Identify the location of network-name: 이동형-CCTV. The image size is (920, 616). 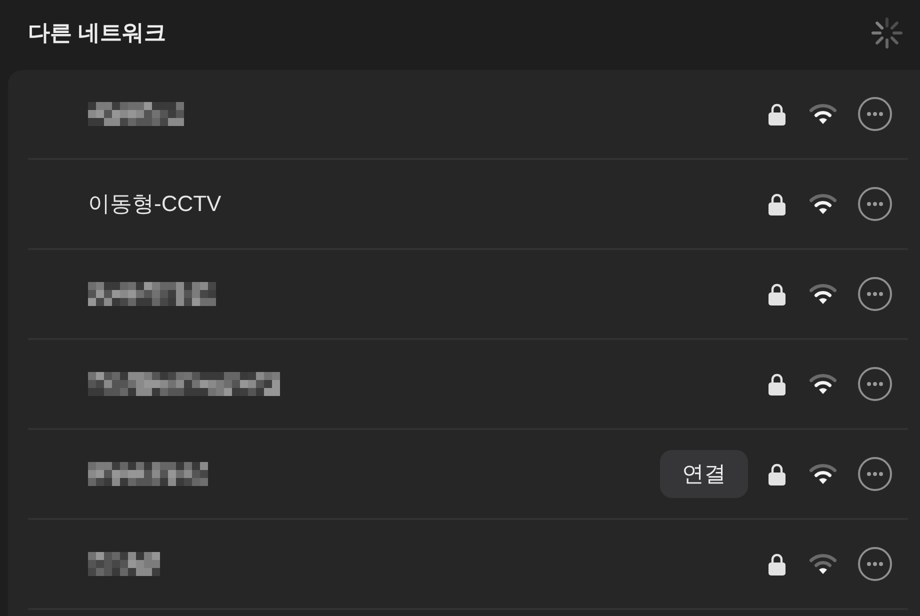
(155, 204).